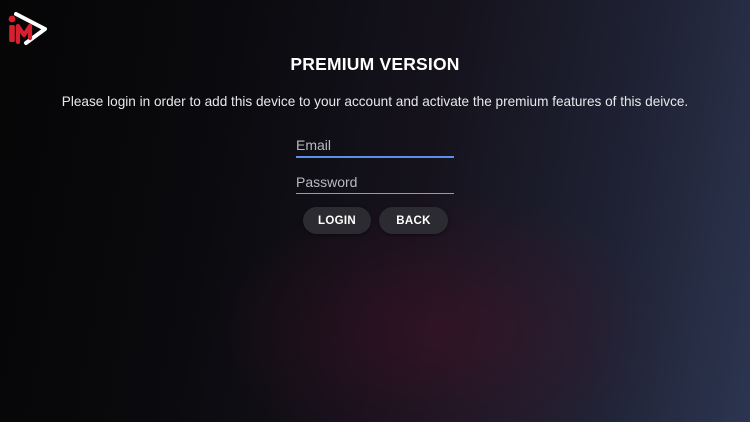 This screenshot has width=750, height=422. Describe the element at coordinates (413, 220) in the screenshot. I see `back-button: BACK` at that location.